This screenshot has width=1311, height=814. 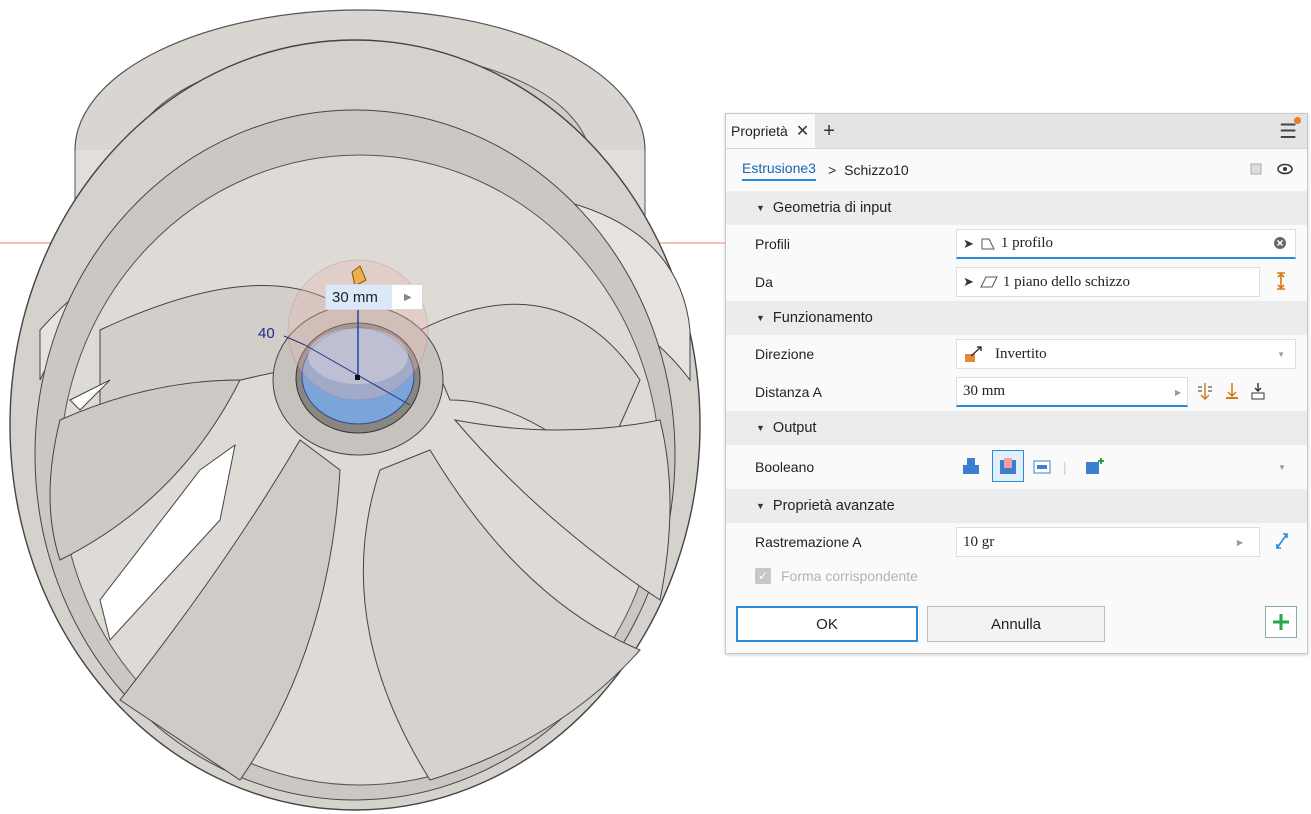 What do you see at coordinates (832, 170) in the screenshot?
I see `chevron-right-icon: >` at bounding box center [832, 170].